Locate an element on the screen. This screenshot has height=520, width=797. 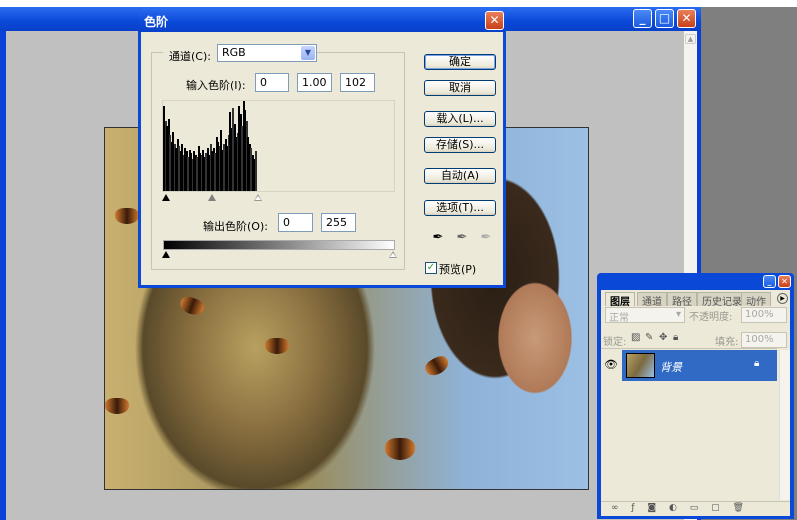
trash-icon: 🗑︎ is located at coordinates (738, 508).